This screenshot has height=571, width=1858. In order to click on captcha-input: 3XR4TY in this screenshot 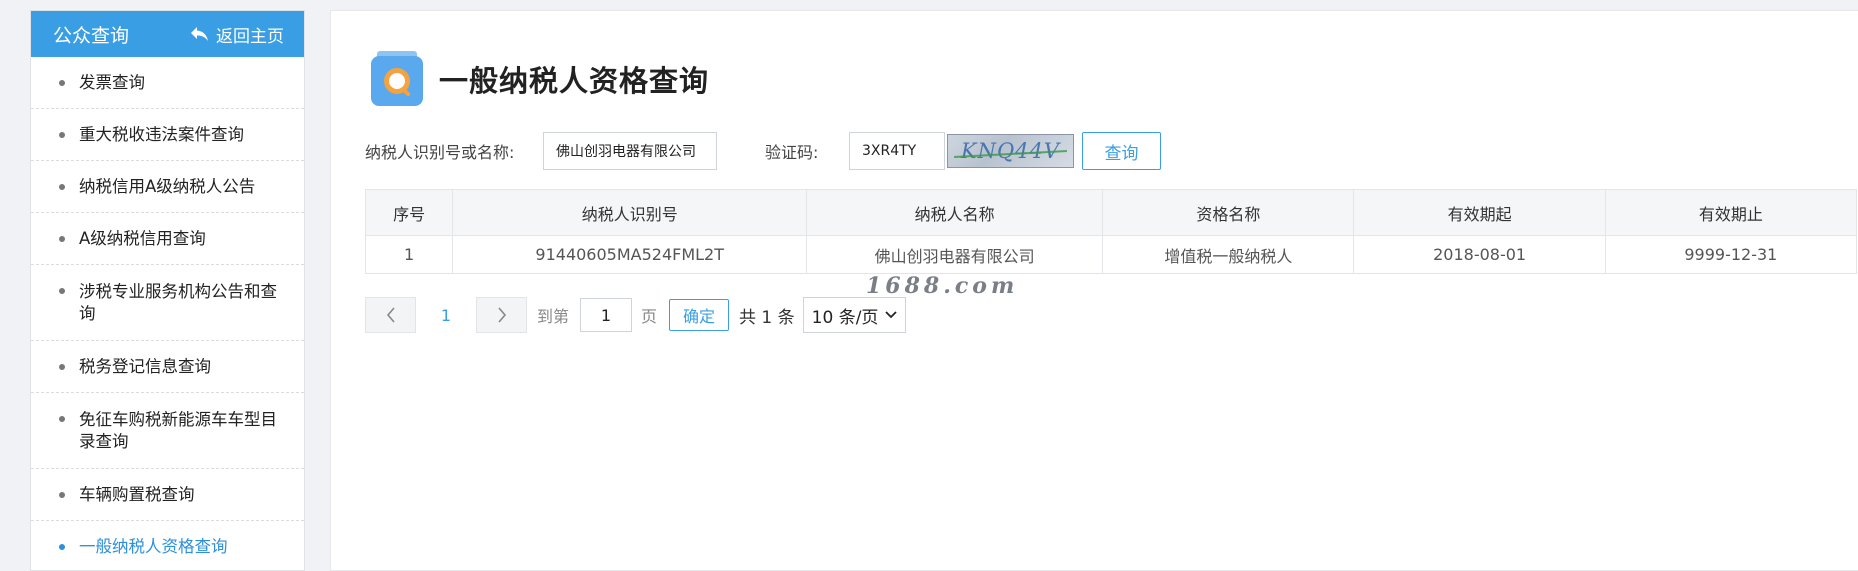, I will do `click(897, 151)`.